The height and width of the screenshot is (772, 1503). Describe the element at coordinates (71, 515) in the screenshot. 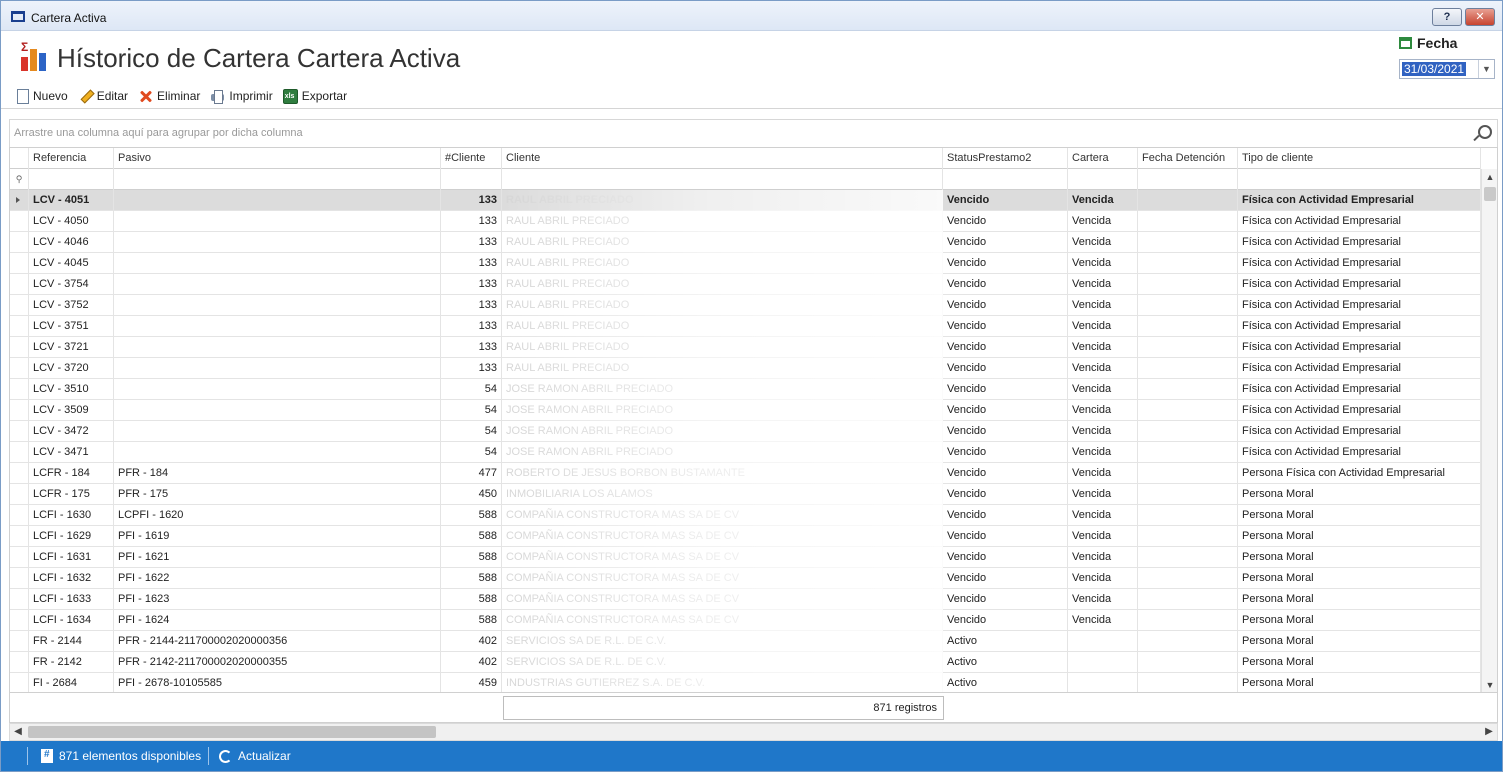

I see `cell-referencia: LCFI - 1630` at that location.